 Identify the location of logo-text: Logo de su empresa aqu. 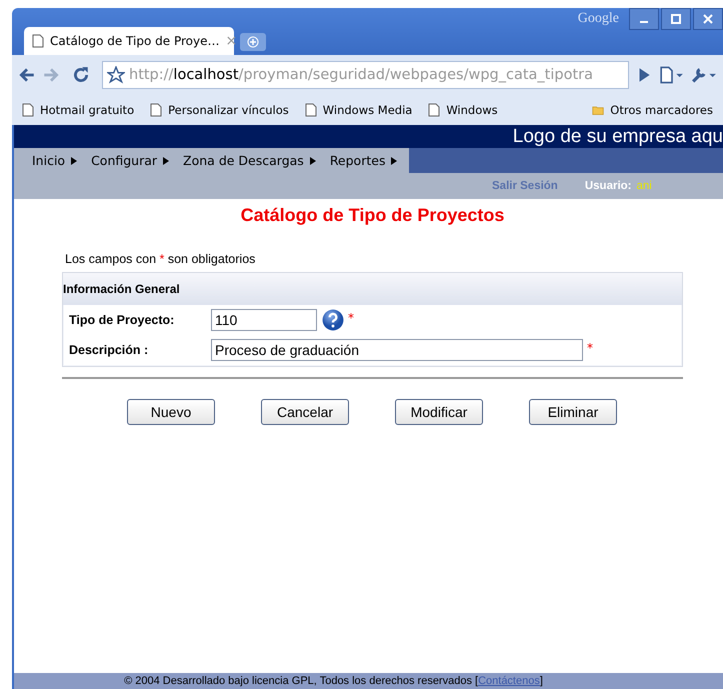
(617, 136).